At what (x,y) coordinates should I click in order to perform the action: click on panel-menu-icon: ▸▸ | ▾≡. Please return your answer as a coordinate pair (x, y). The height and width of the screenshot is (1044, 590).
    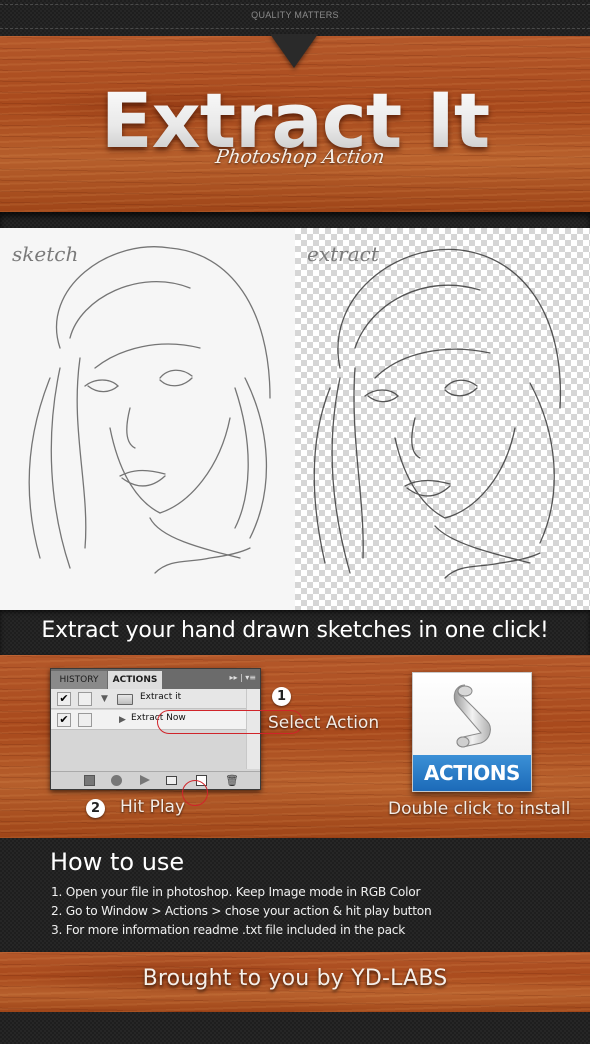
    Looking at the image, I should click on (242, 677).